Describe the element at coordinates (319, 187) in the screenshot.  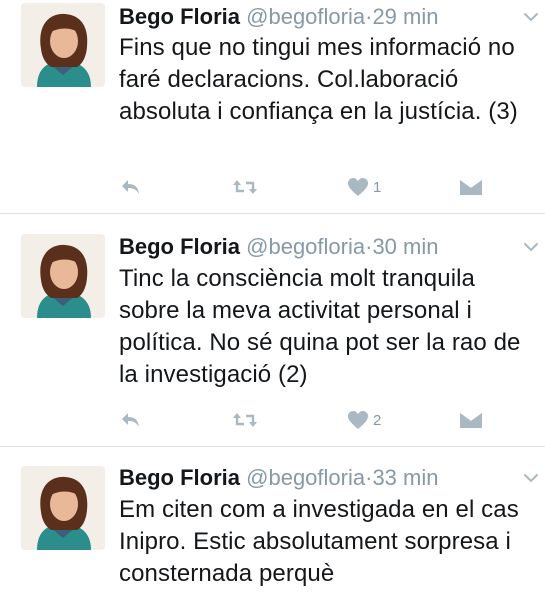
I see `tweet-actions: 1` at that location.